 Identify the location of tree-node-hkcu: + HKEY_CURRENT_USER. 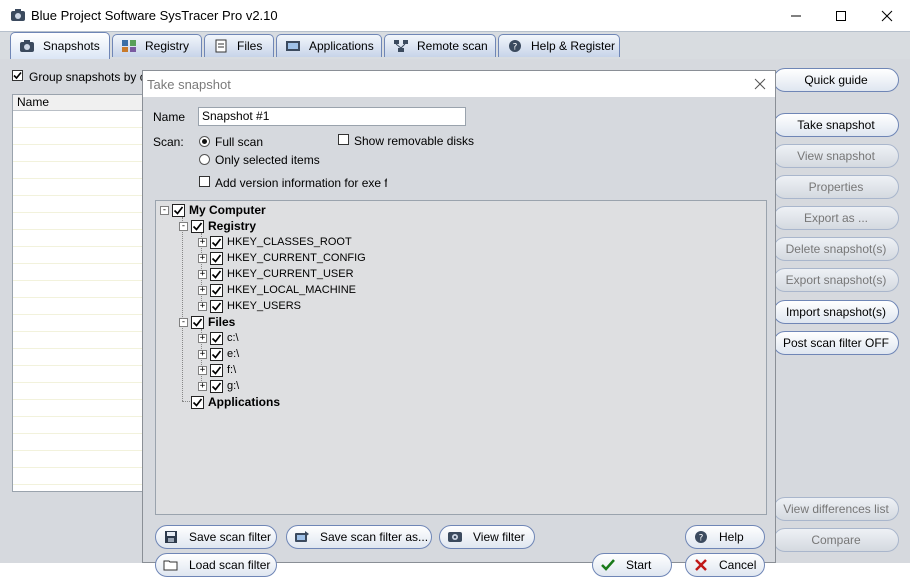
(276, 274).